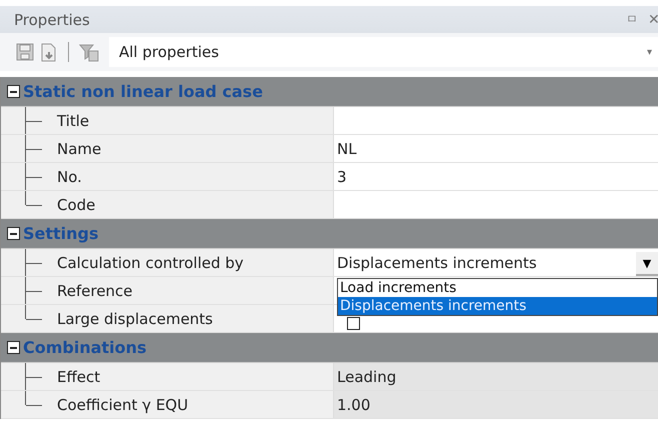  Describe the element at coordinates (497, 288) in the screenshot. I see `dropdown-option: Load increments` at that location.